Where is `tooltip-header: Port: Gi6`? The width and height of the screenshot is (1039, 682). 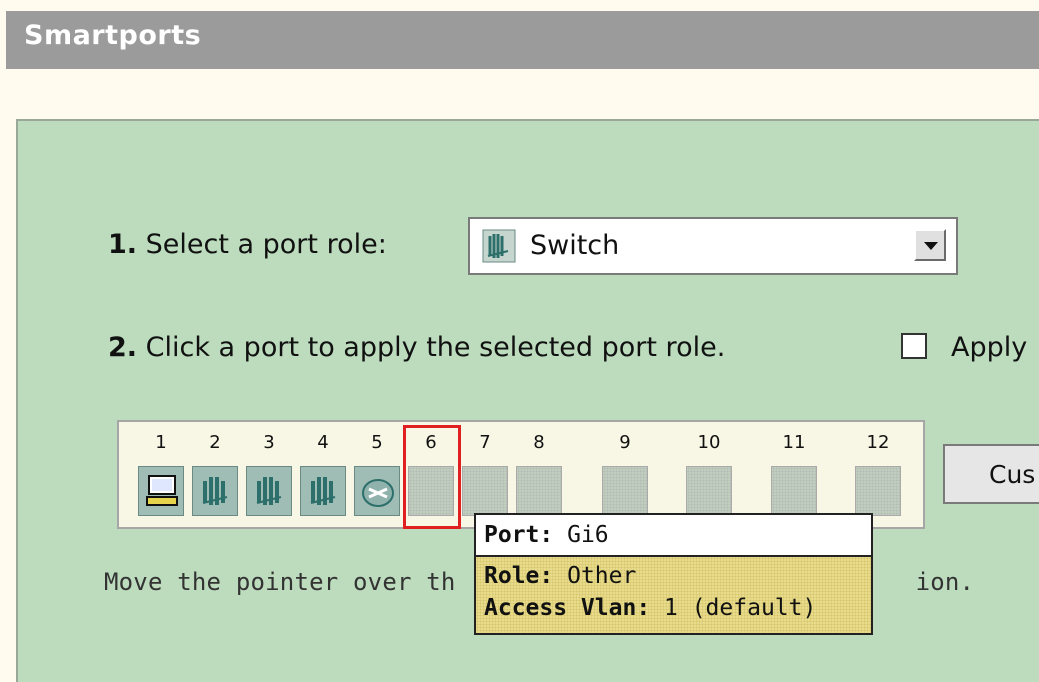
tooltip-header: Port: Gi6 is located at coordinates (673, 535).